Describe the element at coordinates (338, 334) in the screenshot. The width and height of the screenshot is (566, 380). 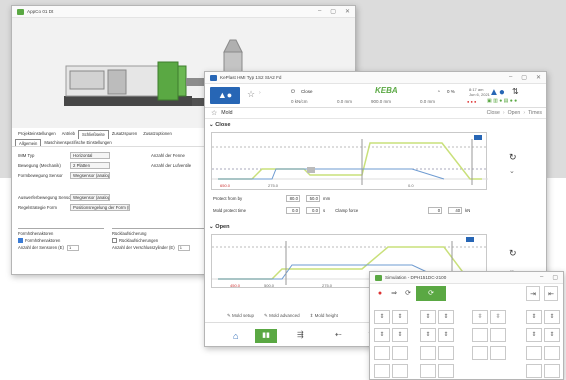
I see `ejector-icon: ⇠` at that location.